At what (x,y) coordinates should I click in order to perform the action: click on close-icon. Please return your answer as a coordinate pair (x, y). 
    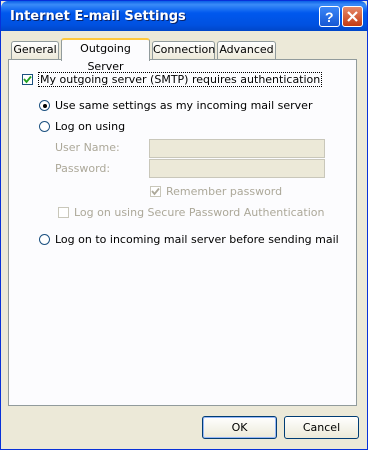
    Looking at the image, I should click on (352, 16).